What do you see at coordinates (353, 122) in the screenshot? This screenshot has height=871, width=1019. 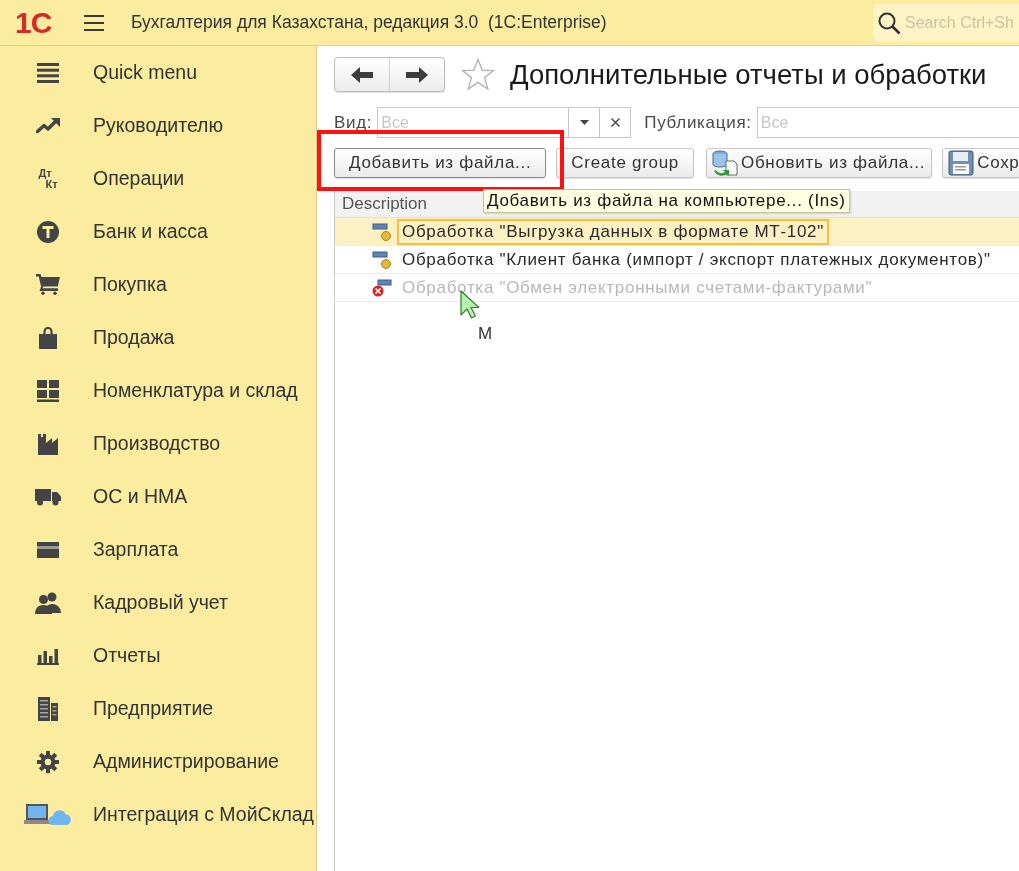 I see `filter-label: Вид:` at bounding box center [353, 122].